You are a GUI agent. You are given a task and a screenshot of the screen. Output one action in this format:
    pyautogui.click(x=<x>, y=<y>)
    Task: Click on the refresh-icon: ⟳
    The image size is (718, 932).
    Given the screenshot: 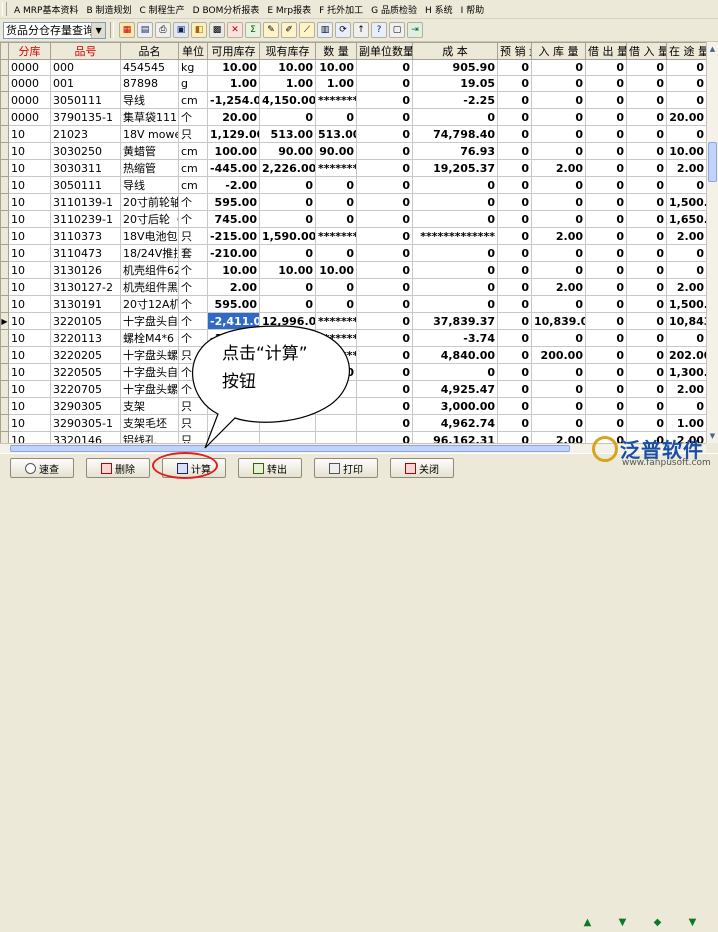 What is the action you would take?
    pyautogui.click(x=343, y=30)
    